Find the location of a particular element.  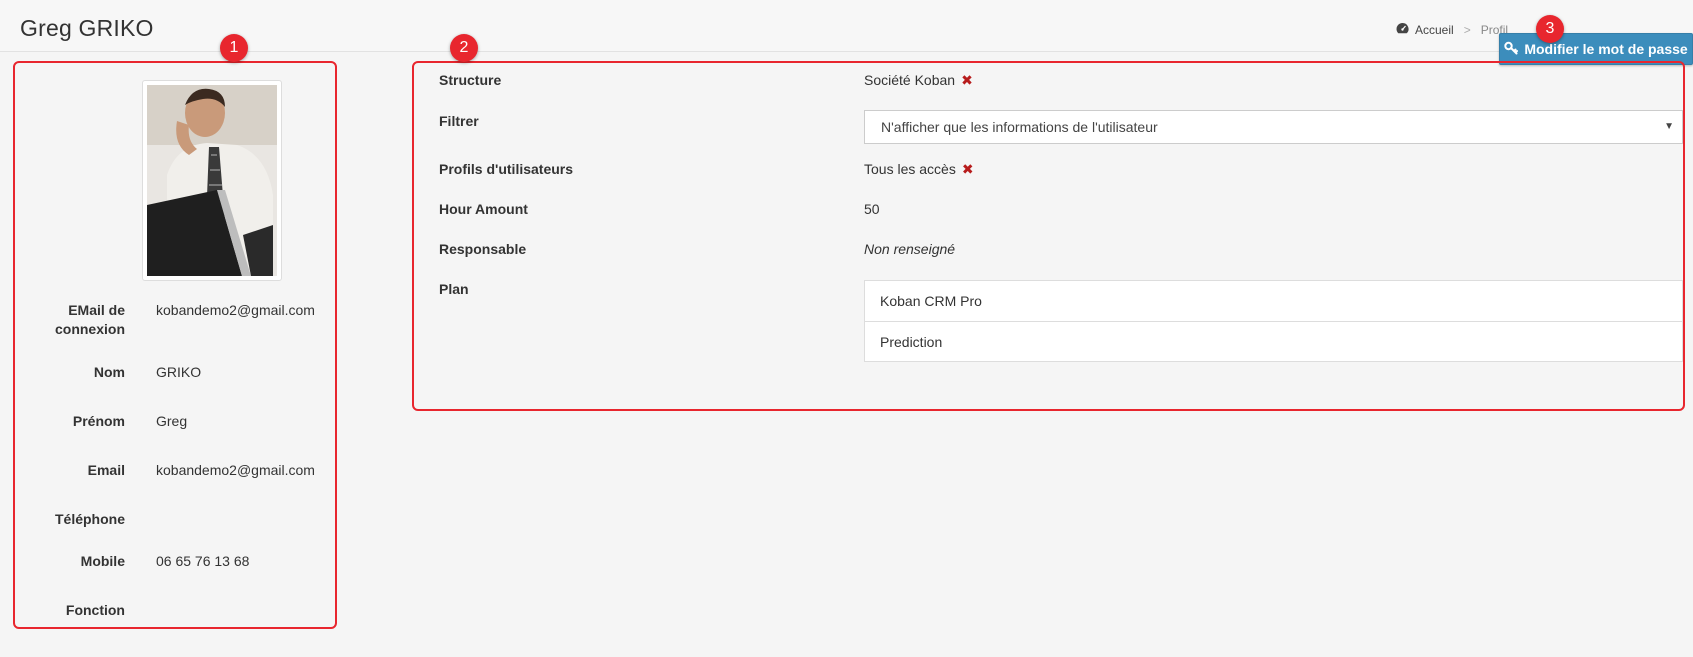

change-password-label: Modifier le mot de passe is located at coordinates (1606, 49).